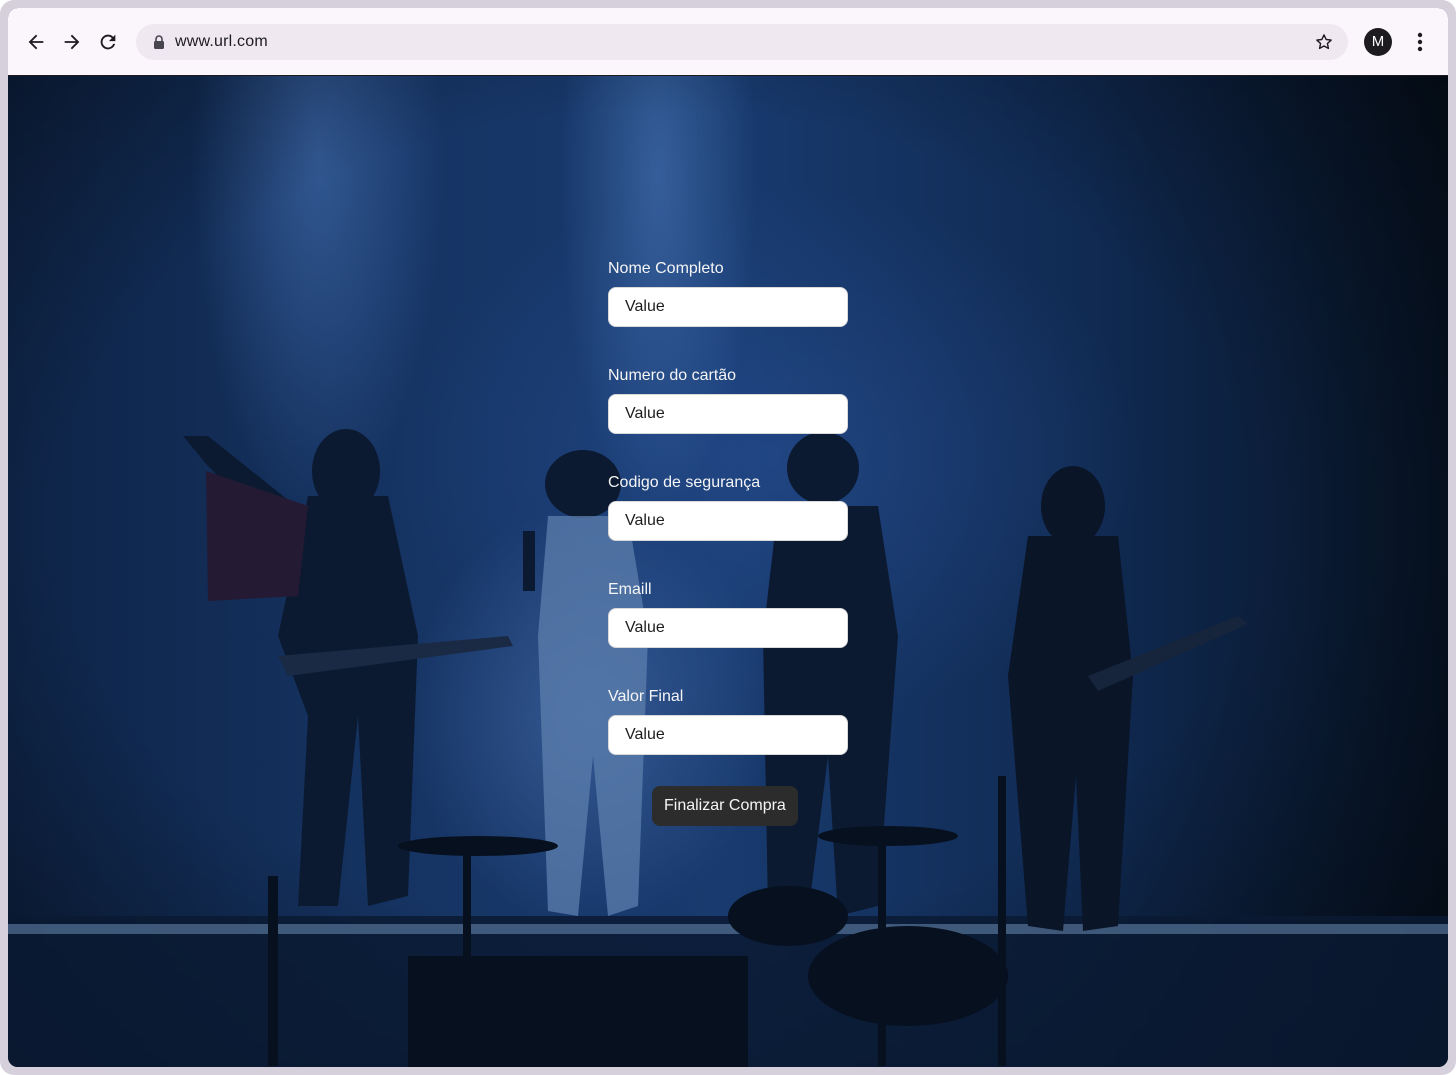 The width and height of the screenshot is (1456, 1075). I want to click on reload-icon, so click(108, 42).